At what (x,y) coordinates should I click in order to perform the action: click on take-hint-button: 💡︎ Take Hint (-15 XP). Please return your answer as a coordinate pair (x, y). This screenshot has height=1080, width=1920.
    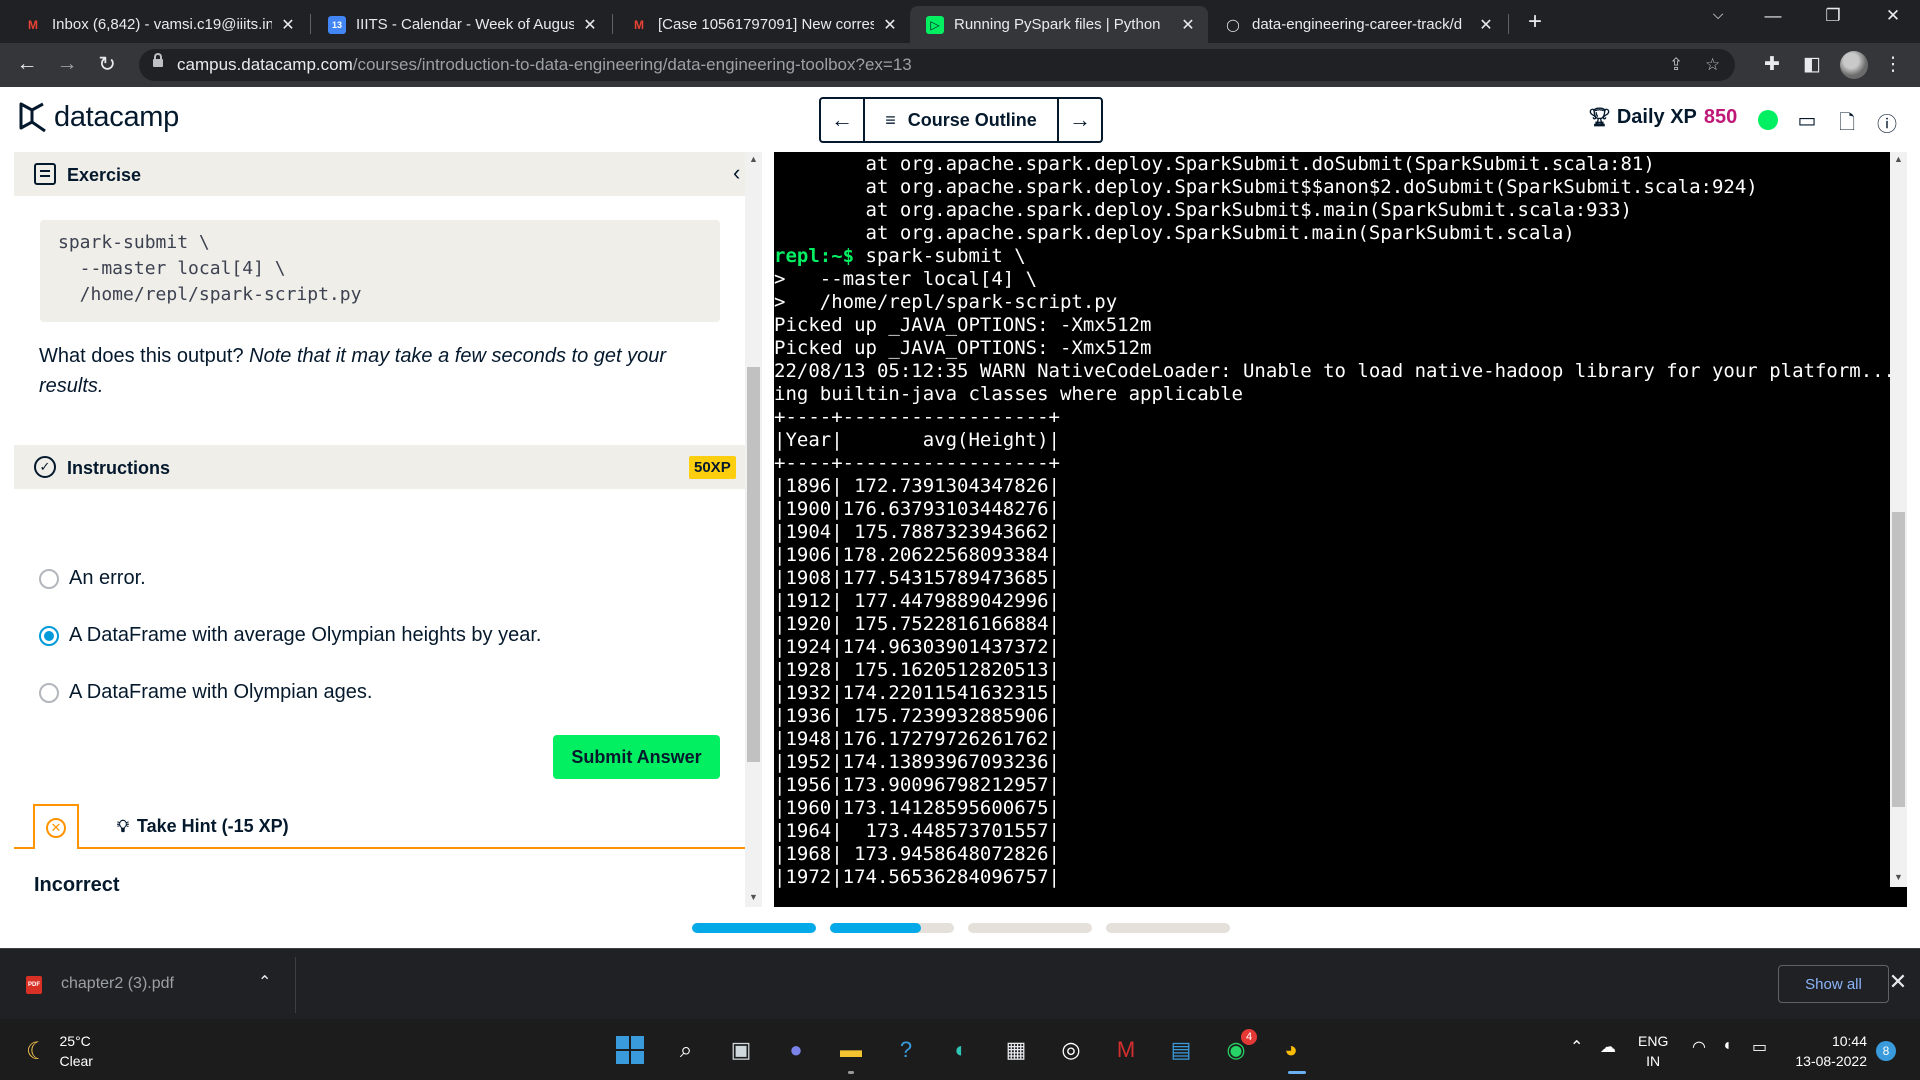
    Looking at the image, I should click on (203, 826).